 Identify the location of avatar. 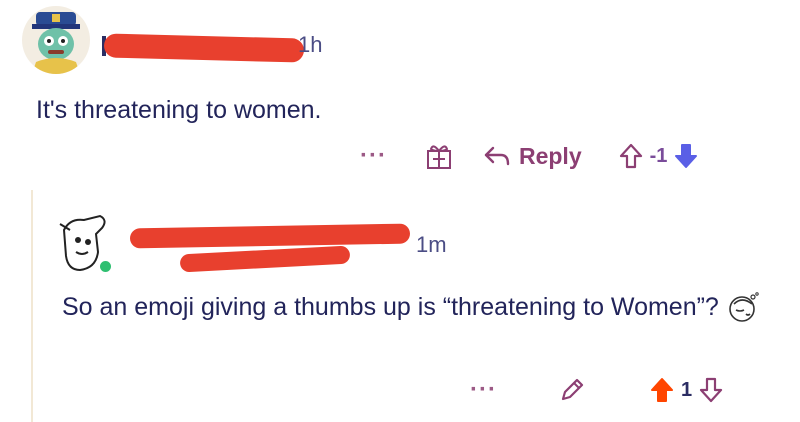
(56, 40).